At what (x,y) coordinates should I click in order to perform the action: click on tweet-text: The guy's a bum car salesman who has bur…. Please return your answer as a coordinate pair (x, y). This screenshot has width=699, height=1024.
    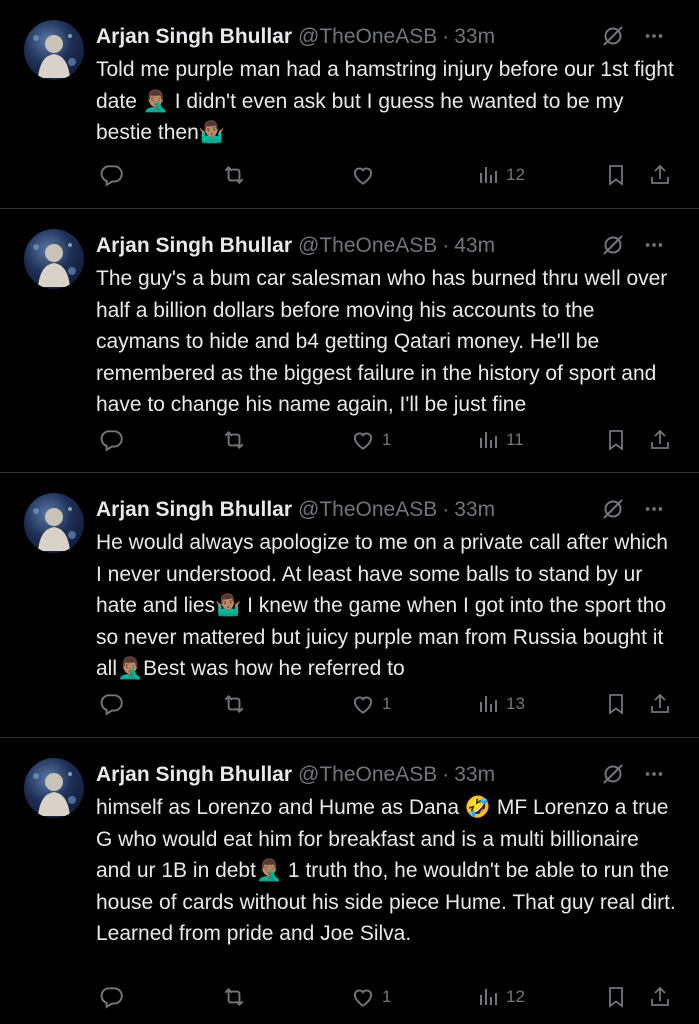
    Looking at the image, I should click on (382, 341).